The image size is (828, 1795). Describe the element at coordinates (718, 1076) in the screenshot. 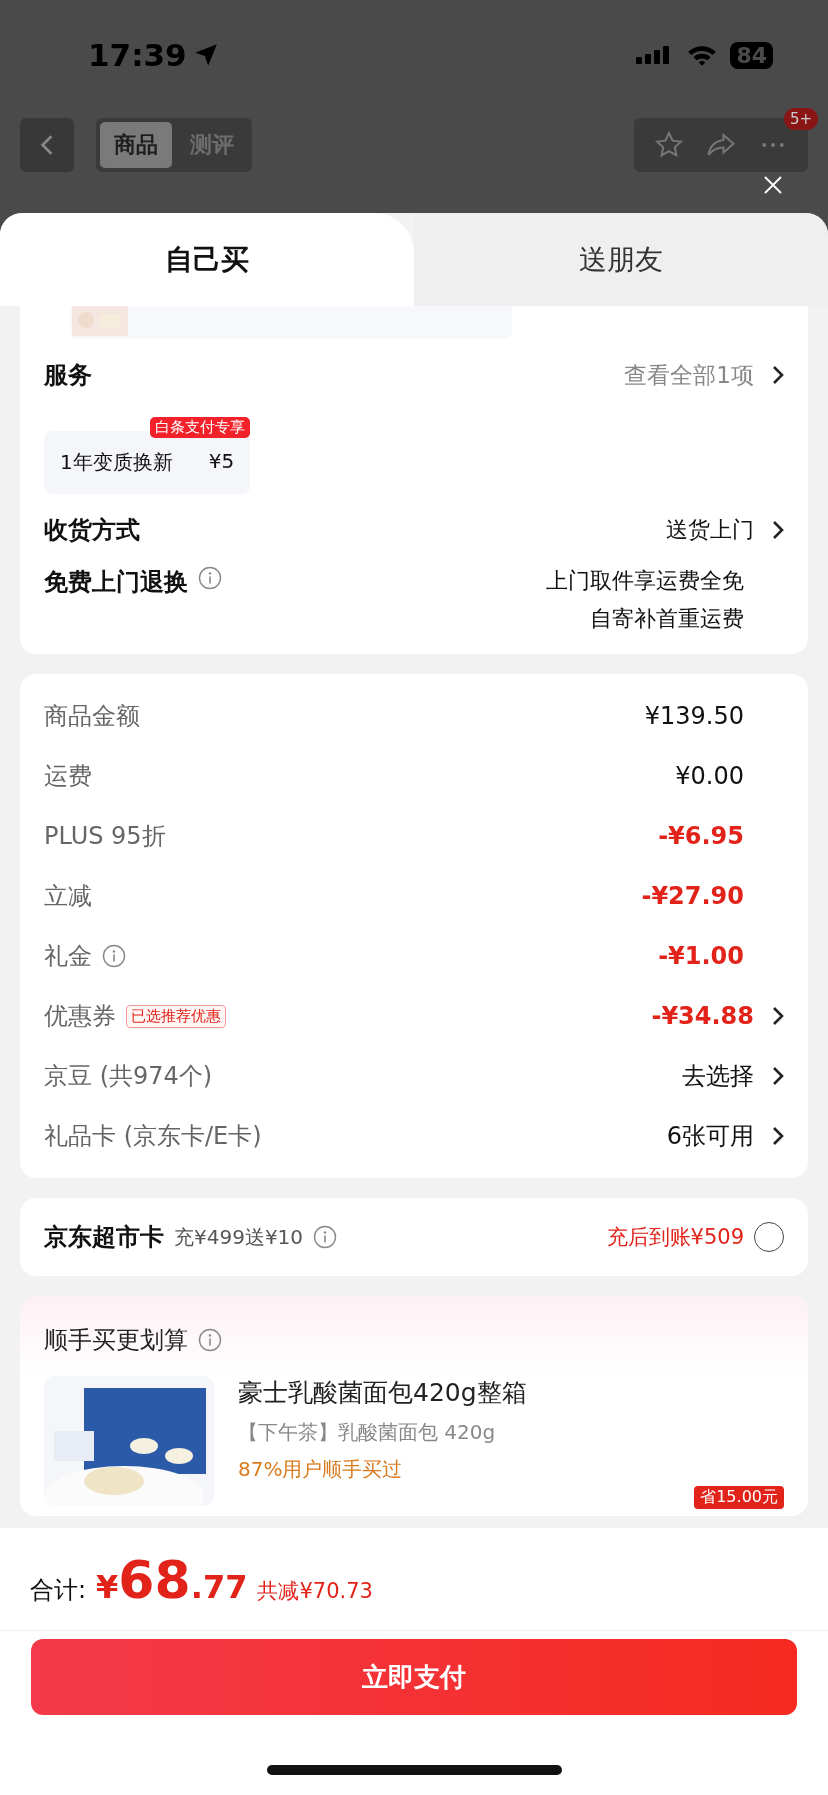

I see `price-value: 去选择` at that location.